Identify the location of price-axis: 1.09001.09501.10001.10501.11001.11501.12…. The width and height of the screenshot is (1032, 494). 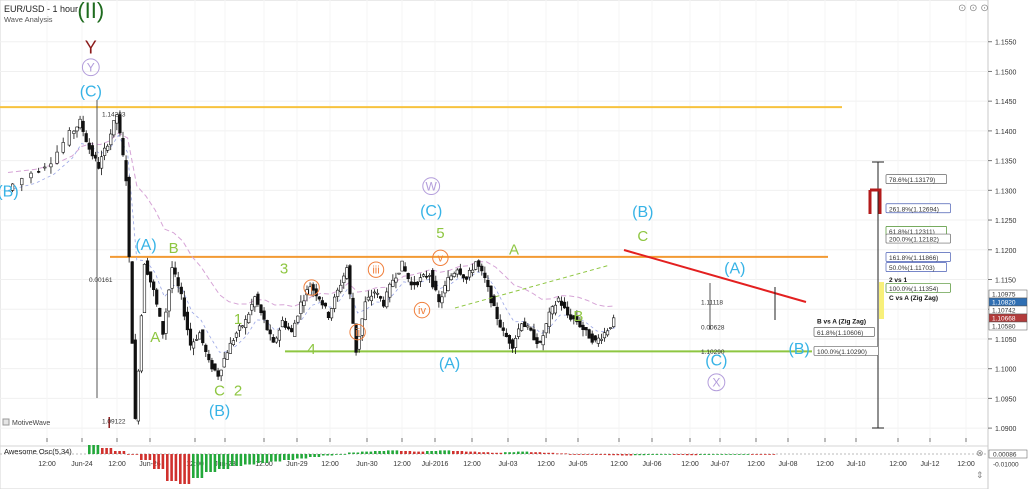
(1002, 236).